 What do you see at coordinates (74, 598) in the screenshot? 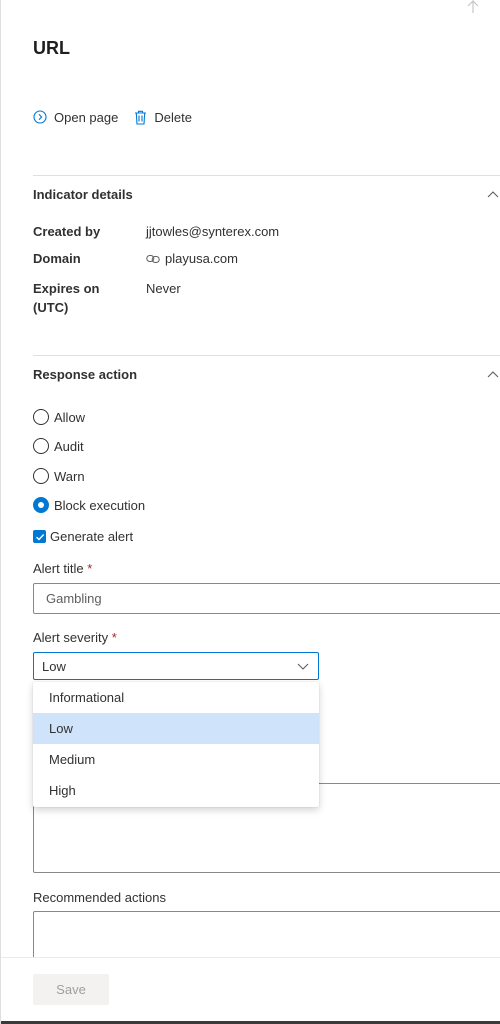
I see `alert-title-value: Gambling` at bounding box center [74, 598].